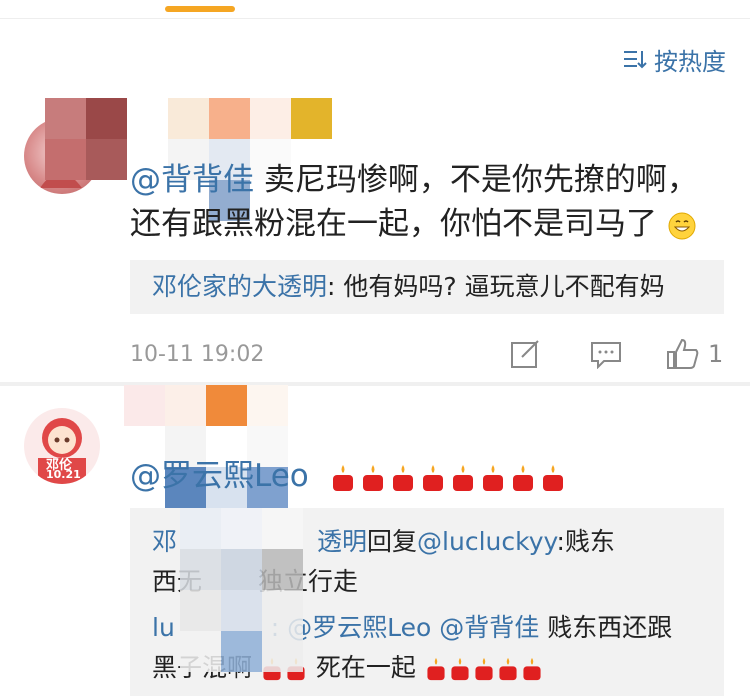 This screenshot has width=750, height=696. I want to click on like-icon, so click(683, 354).